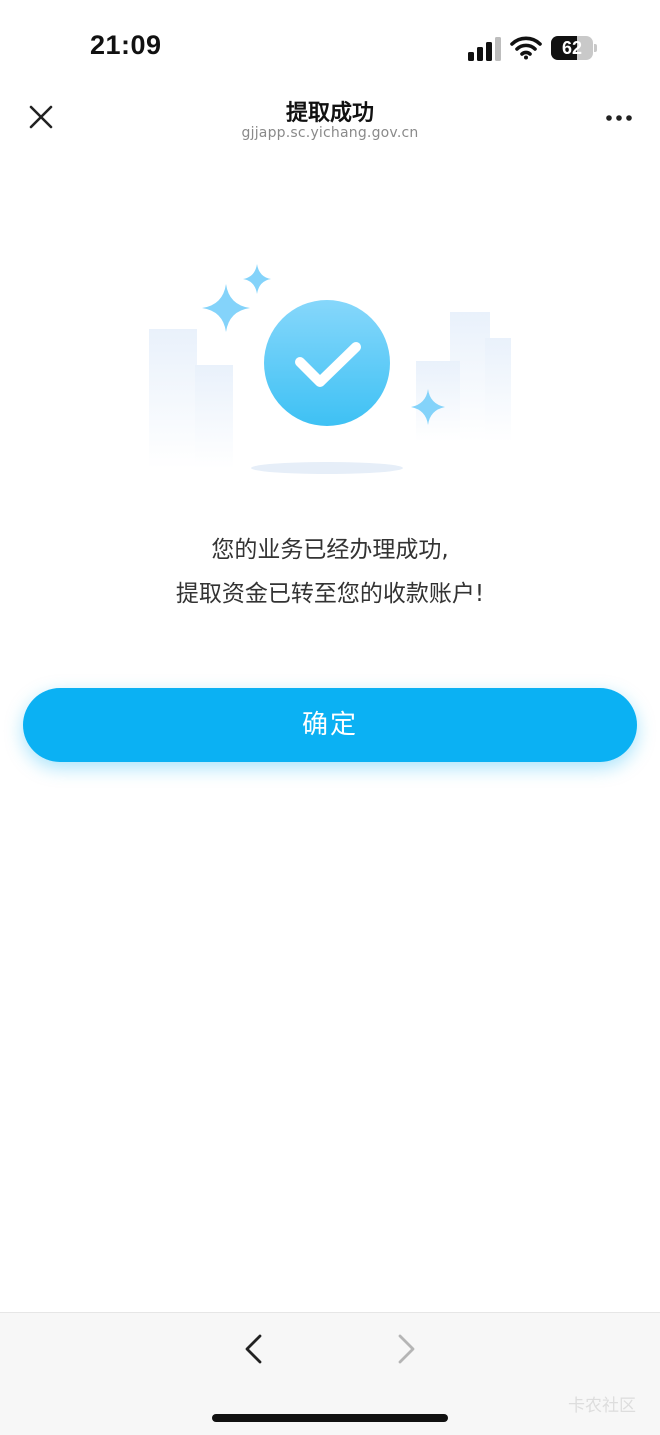 This screenshot has height=1435, width=660. I want to click on left-buildings, so click(191, 399).